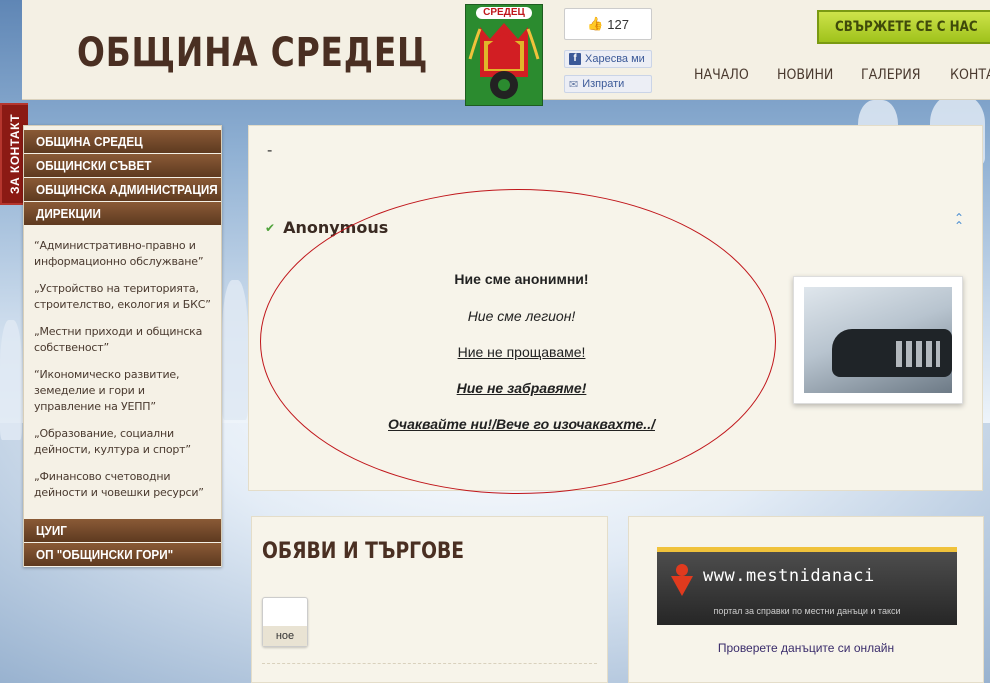 The height and width of the screenshot is (683, 990). Describe the element at coordinates (842, 75) in the screenshot. I see `main-navigation: НАЧАЛО НОВИНИ ГАЛЕРИЯ КОНТАКТИ` at that location.